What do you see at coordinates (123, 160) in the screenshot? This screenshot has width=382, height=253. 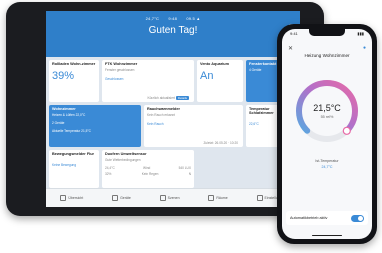 I see `card-subtitle: Gute Wetterbedingungen` at bounding box center [123, 160].